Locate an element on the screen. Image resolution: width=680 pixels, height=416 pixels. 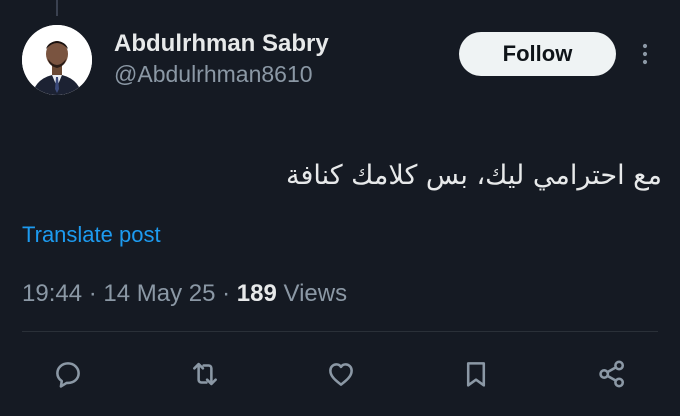
reply-button is located at coordinates (68, 374).